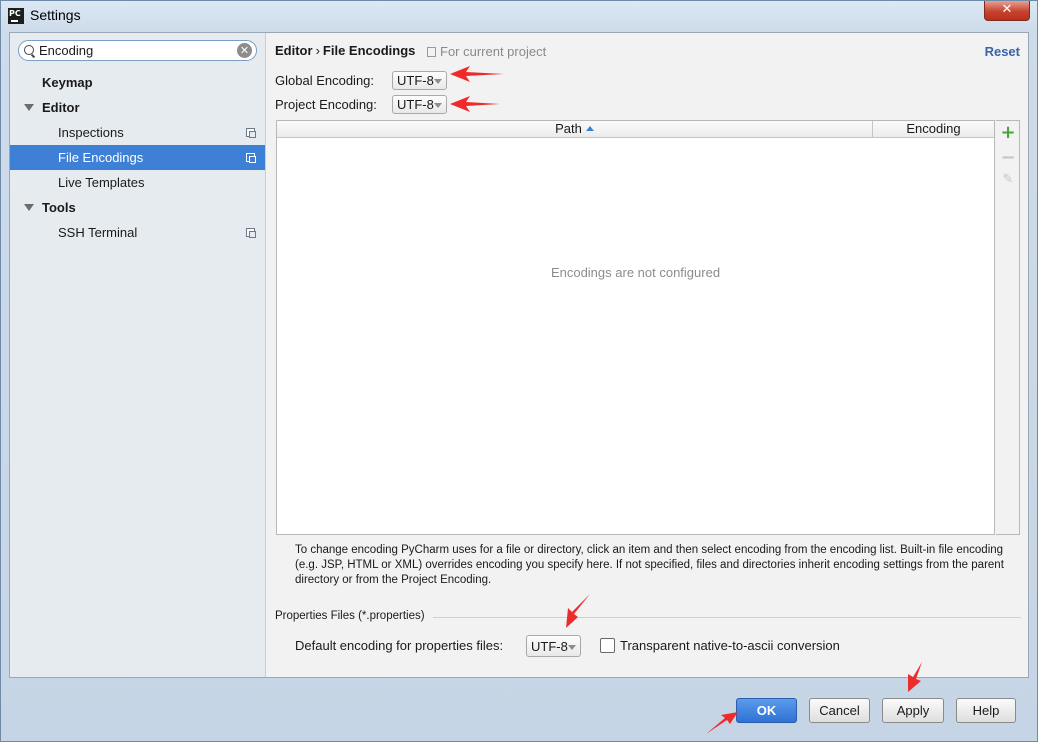  I want to click on table-toolbar: + − ✎, so click(1008, 327).